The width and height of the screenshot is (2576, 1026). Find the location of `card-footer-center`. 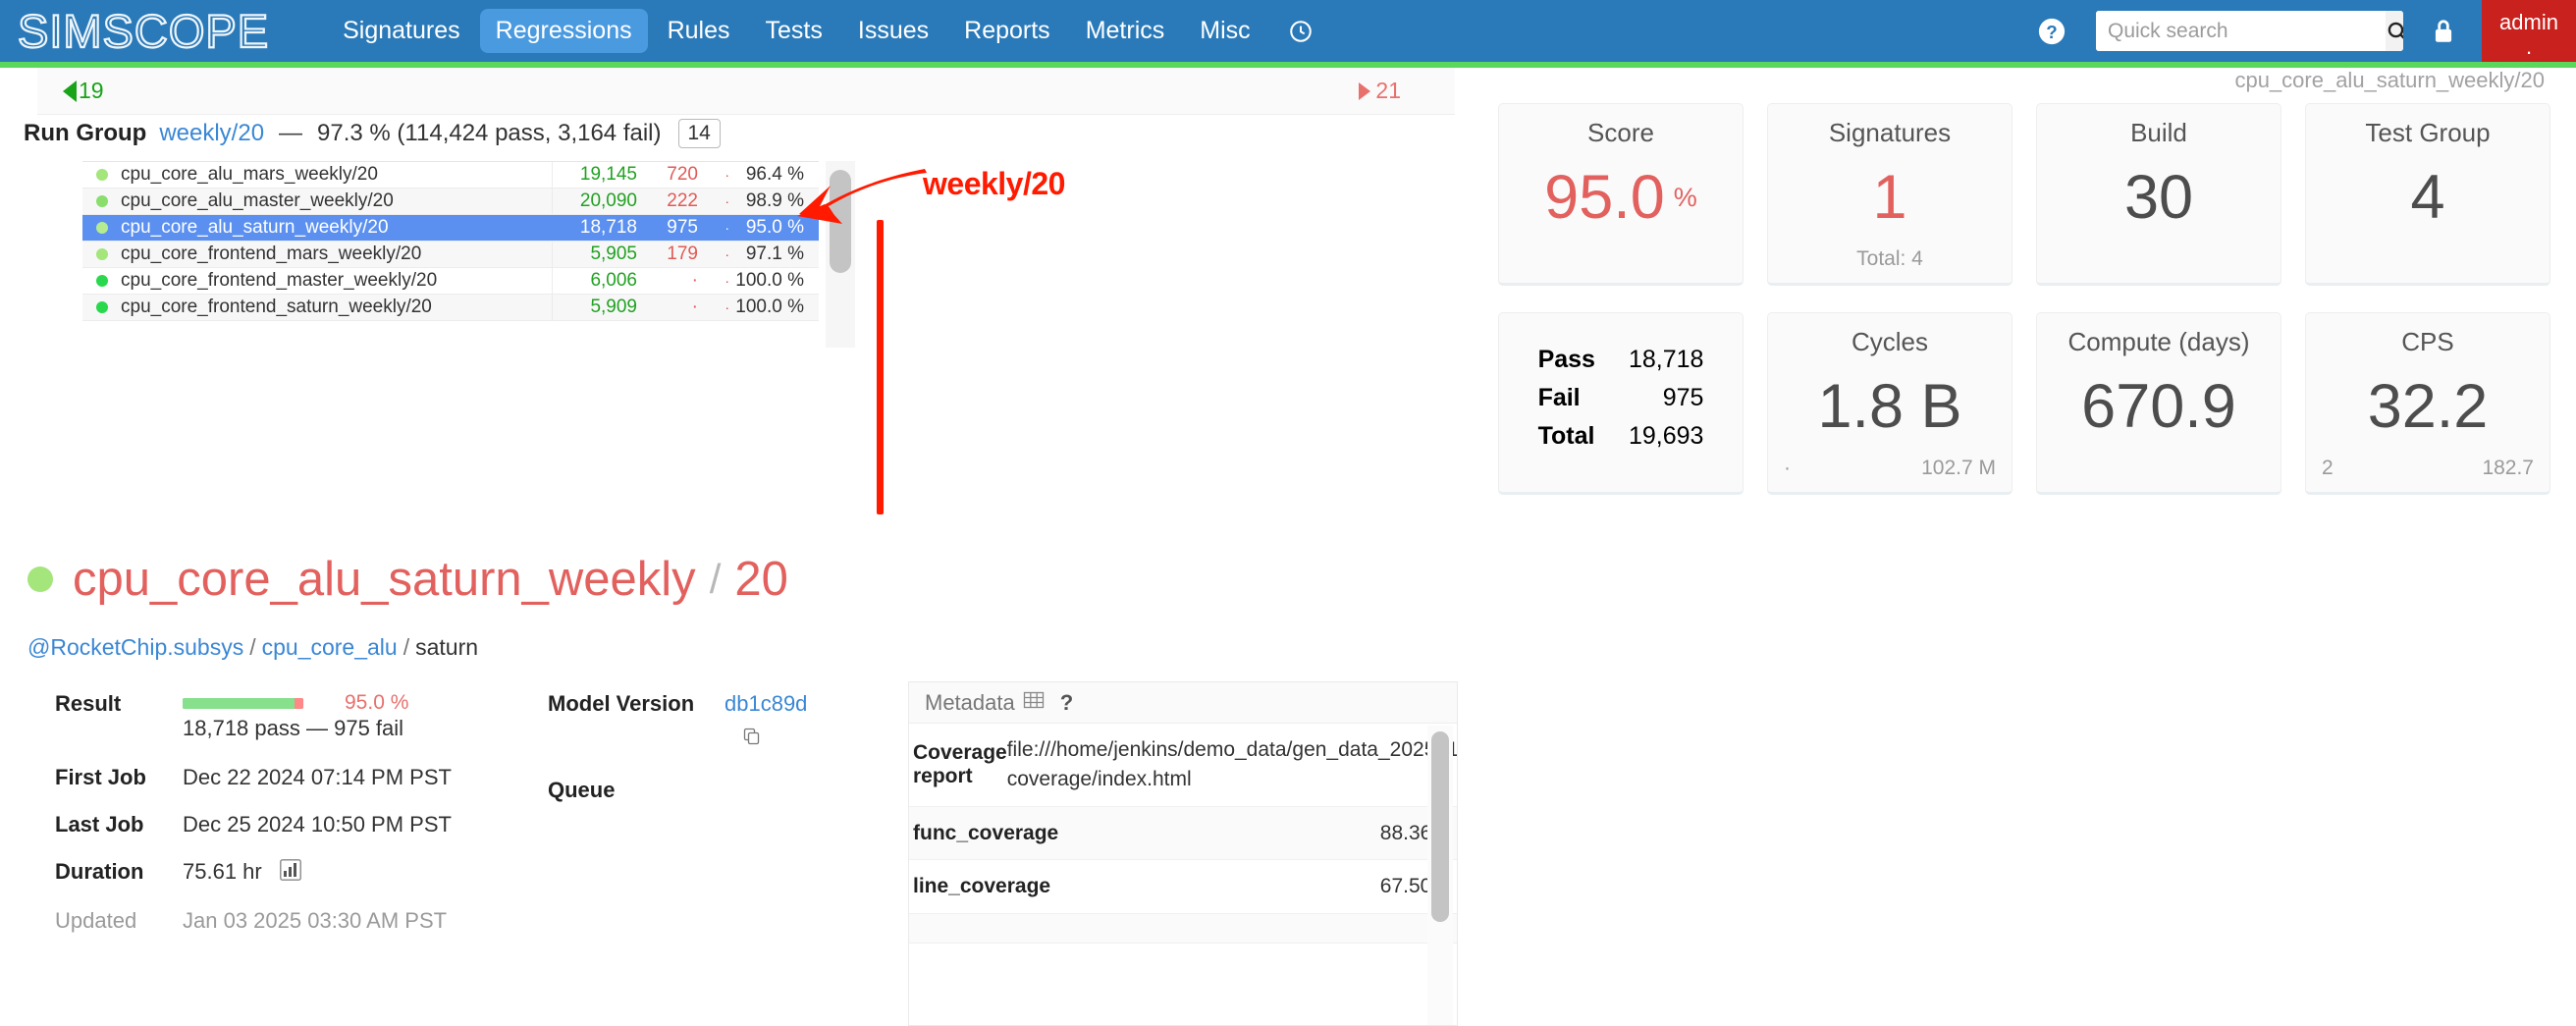

card-footer-center is located at coordinates (1621, 260).